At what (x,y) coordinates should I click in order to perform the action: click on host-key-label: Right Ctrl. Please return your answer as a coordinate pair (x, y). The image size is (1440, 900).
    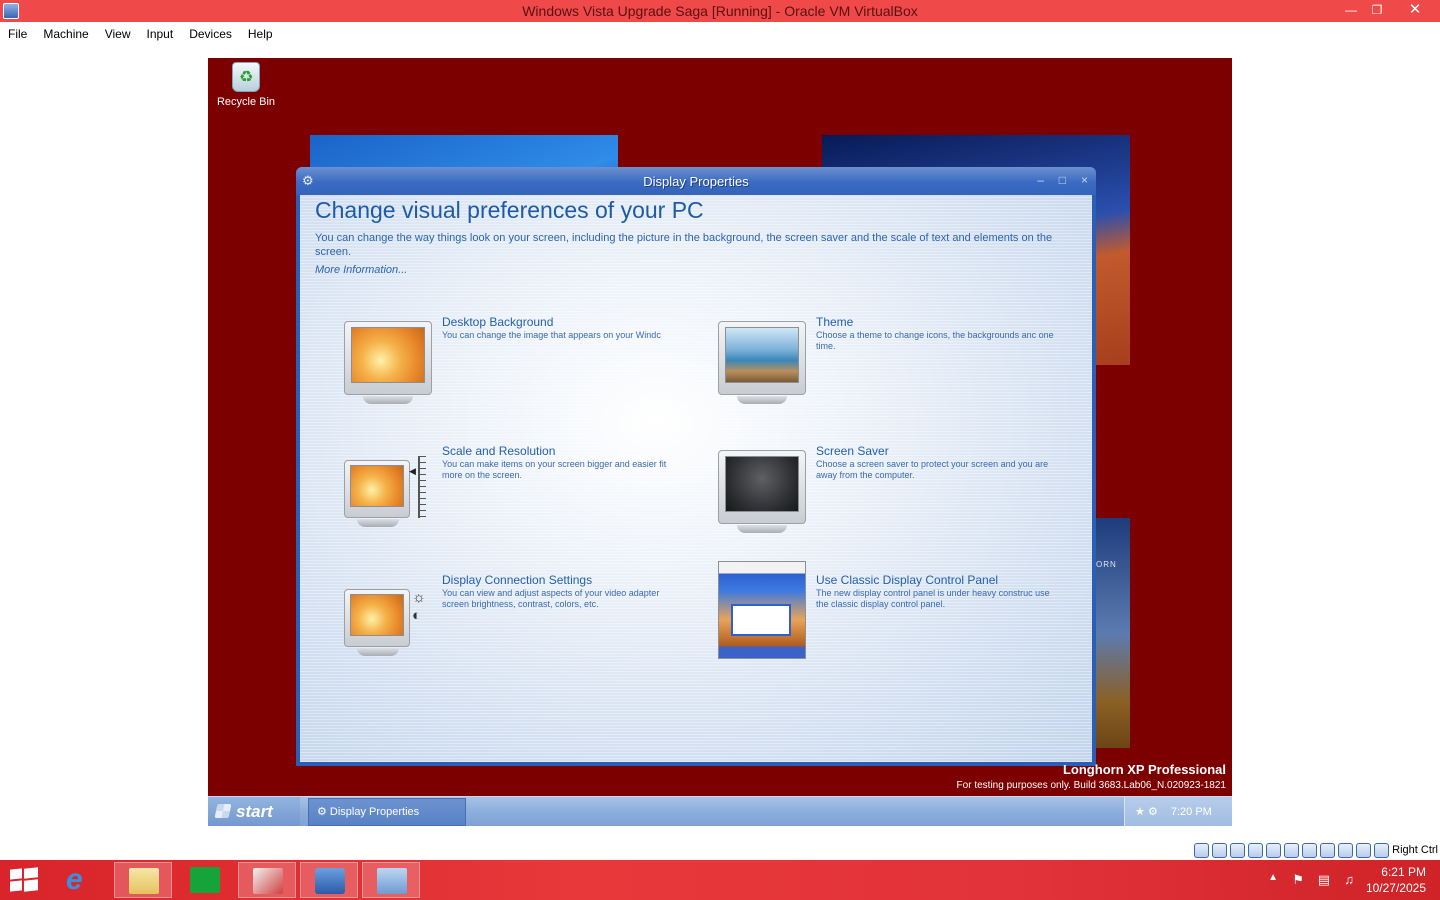
    Looking at the image, I should click on (1415, 850).